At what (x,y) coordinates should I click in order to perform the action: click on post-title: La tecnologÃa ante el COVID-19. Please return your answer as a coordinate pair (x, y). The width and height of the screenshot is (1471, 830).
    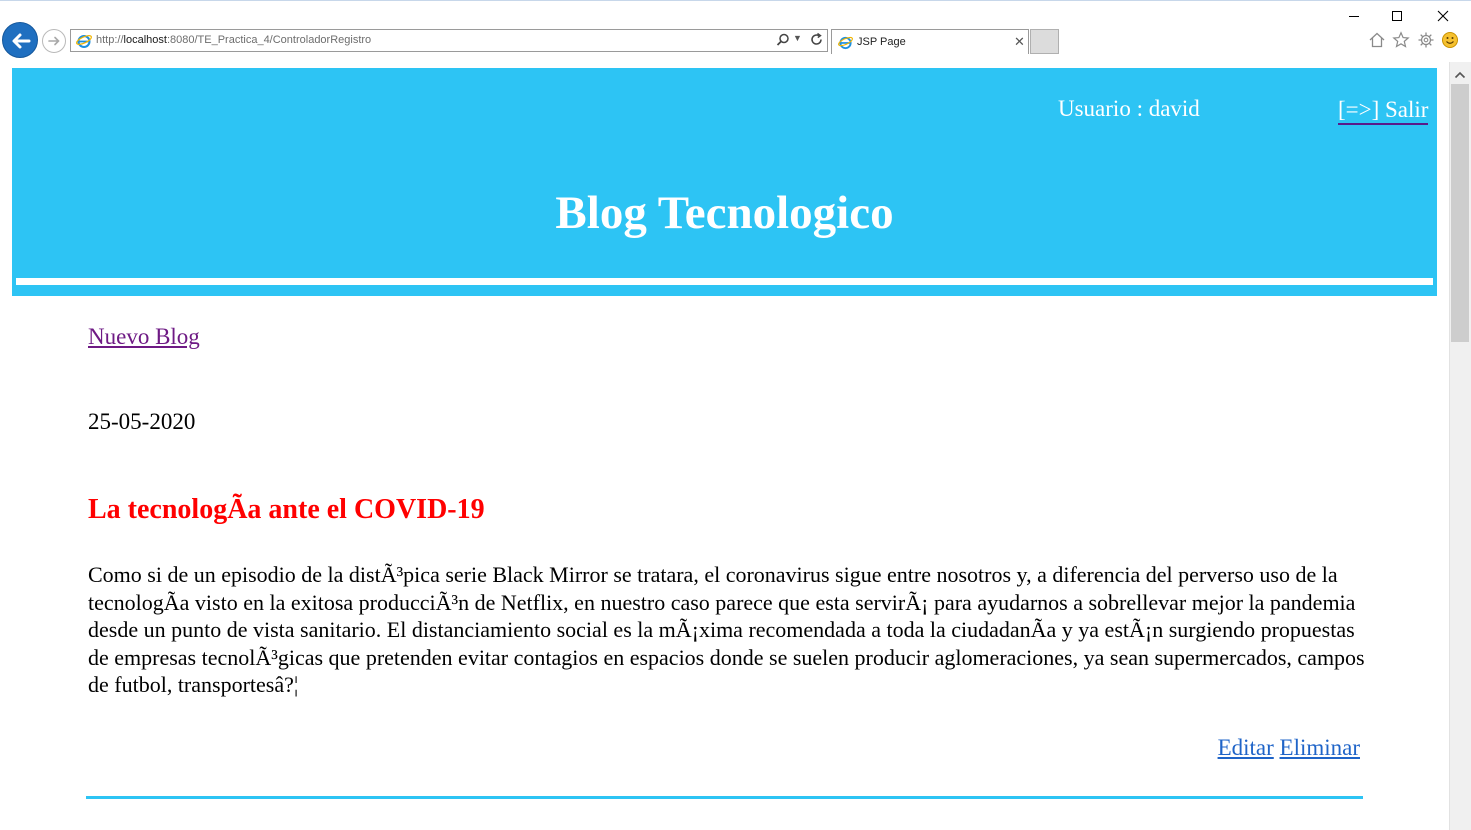
    Looking at the image, I should click on (286, 509).